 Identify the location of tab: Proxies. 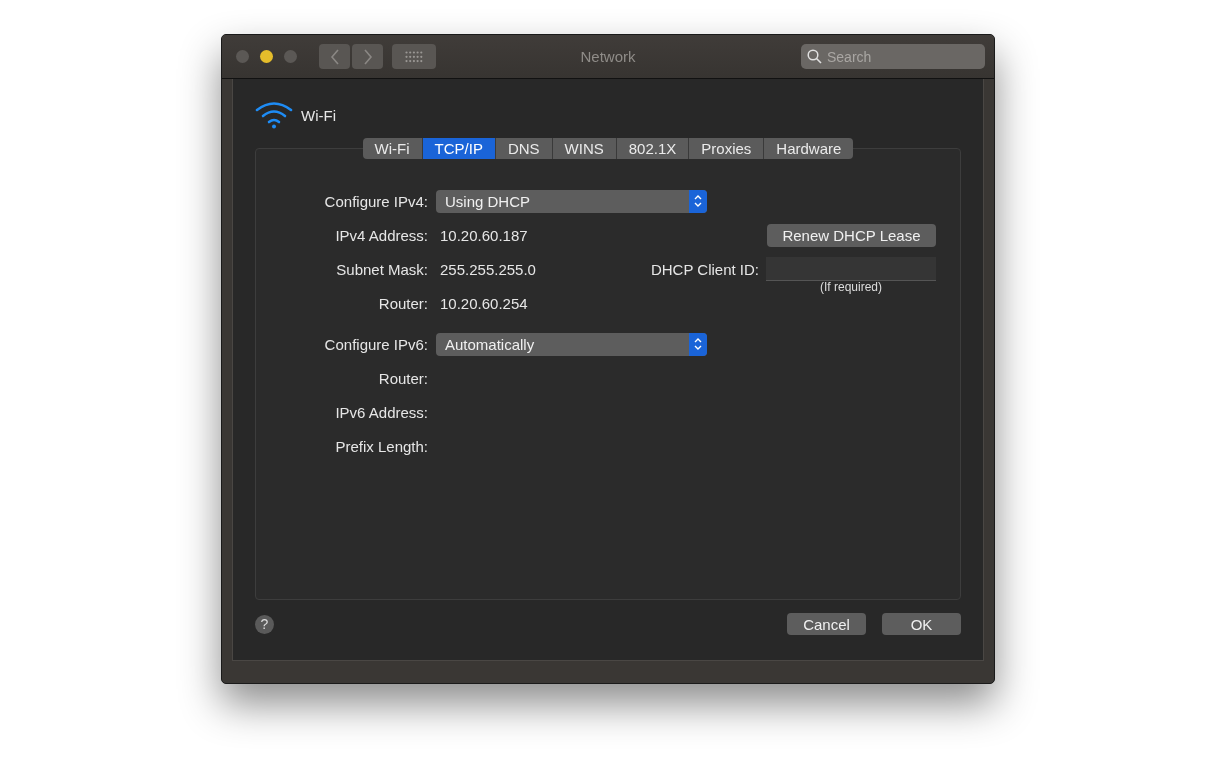
(727, 148).